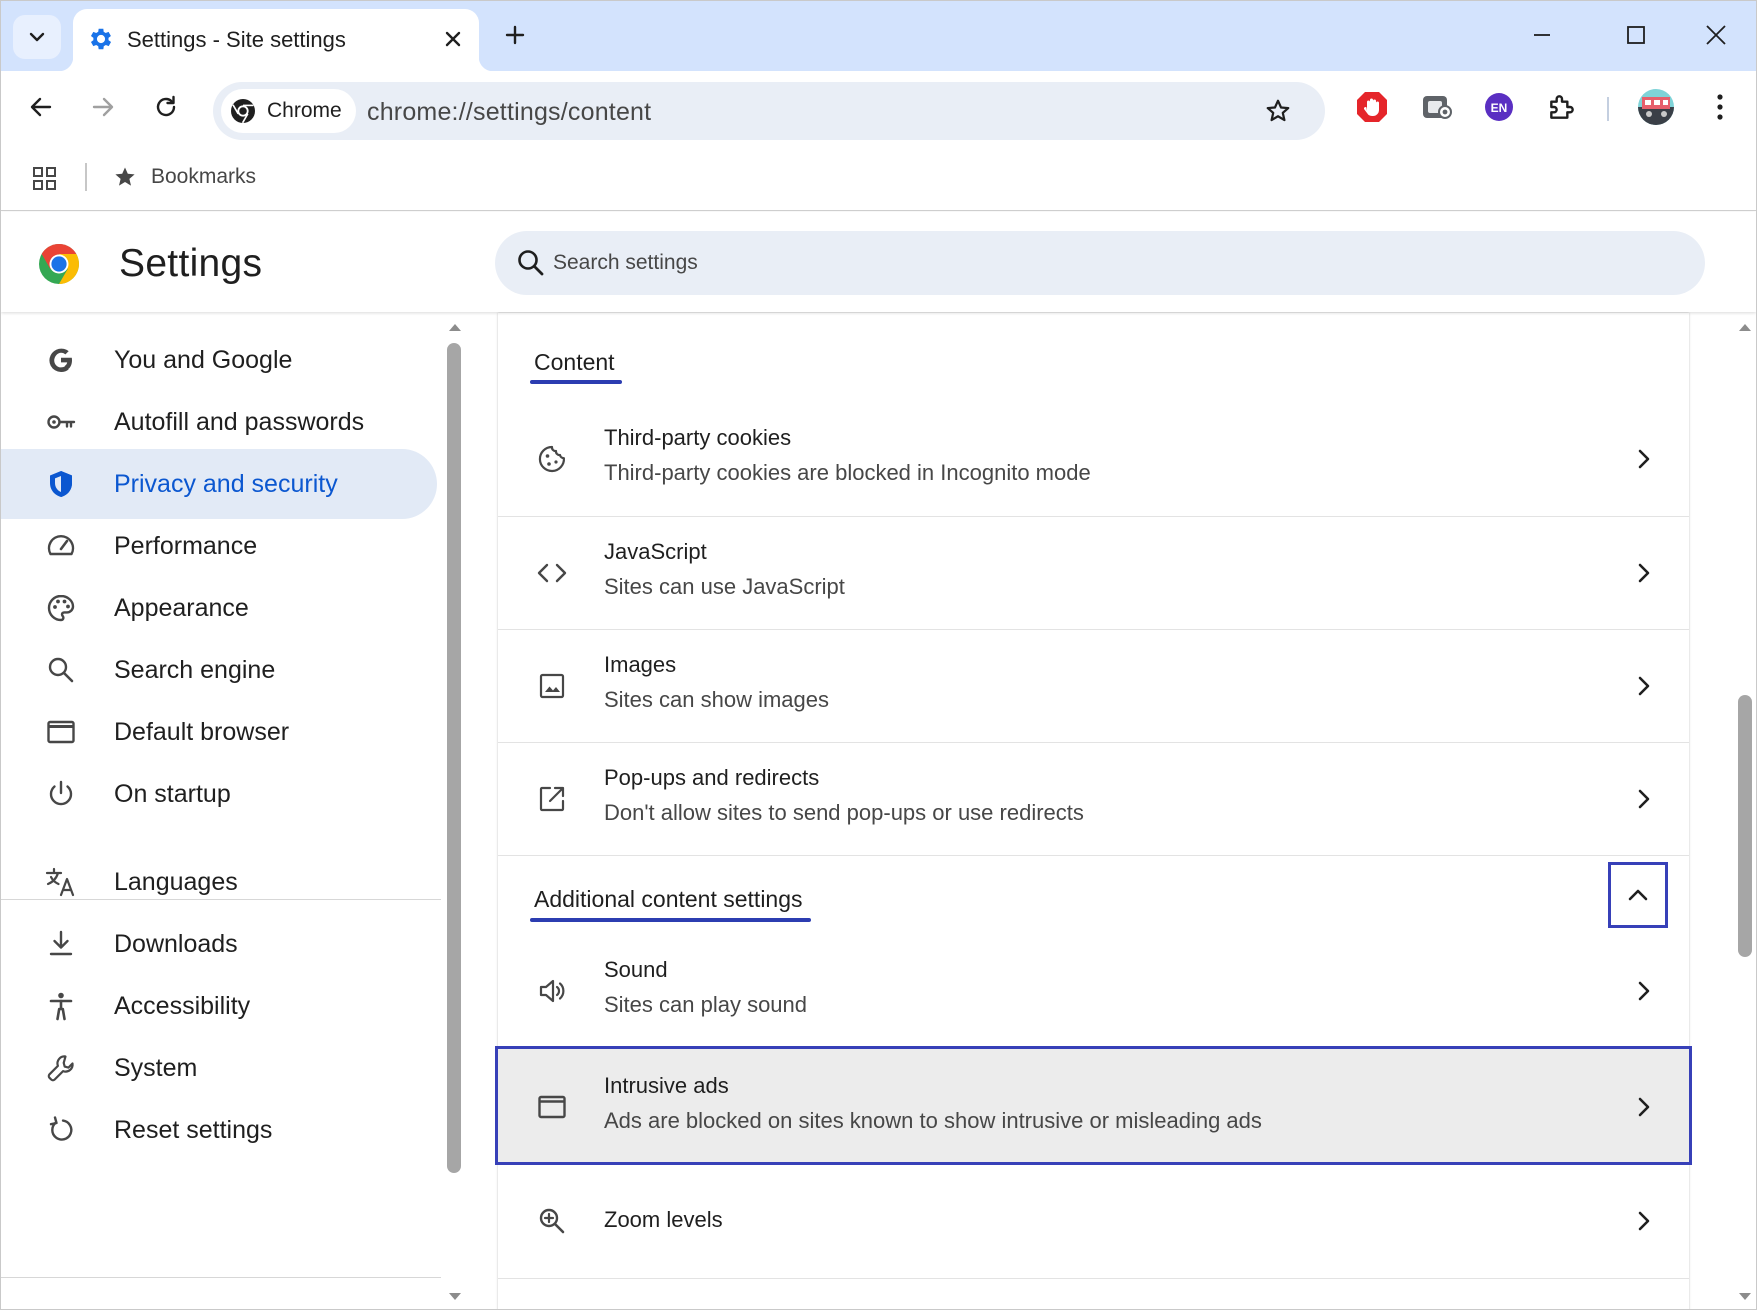 Image resolution: width=1757 pixels, height=1310 pixels. Describe the element at coordinates (219, 1006) in the screenshot. I see `sidebar-item-accessibility: Accessibility` at that location.